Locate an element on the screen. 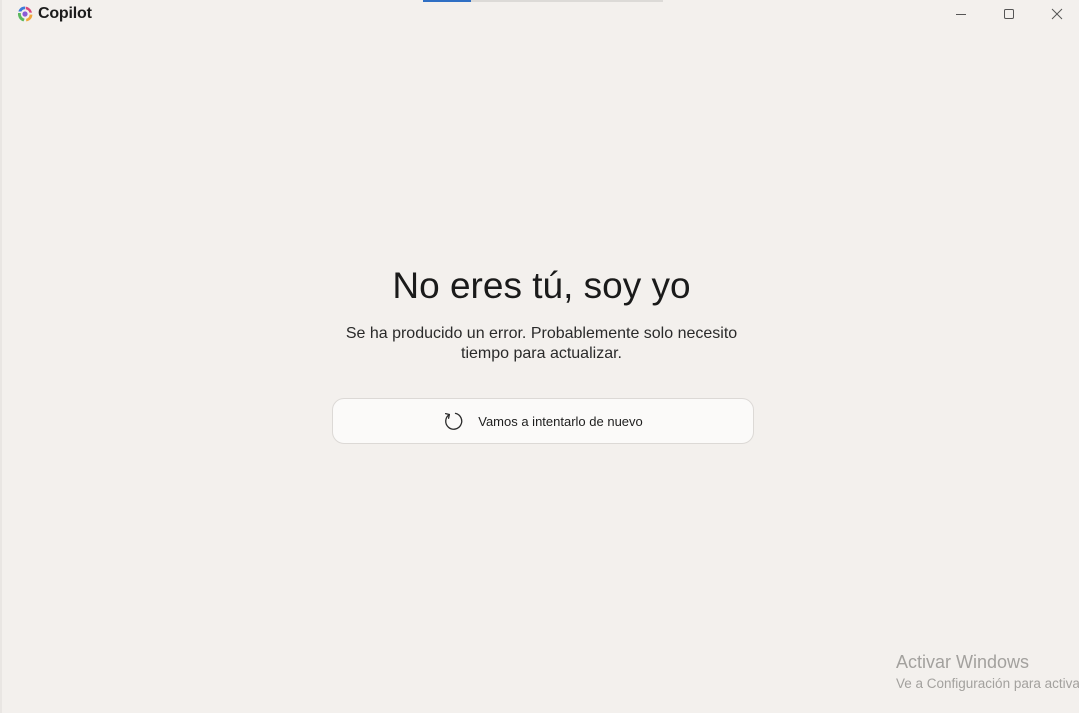 This screenshot has width=1079, height=713. maximize-icon is located at coordinates (1009, 14).